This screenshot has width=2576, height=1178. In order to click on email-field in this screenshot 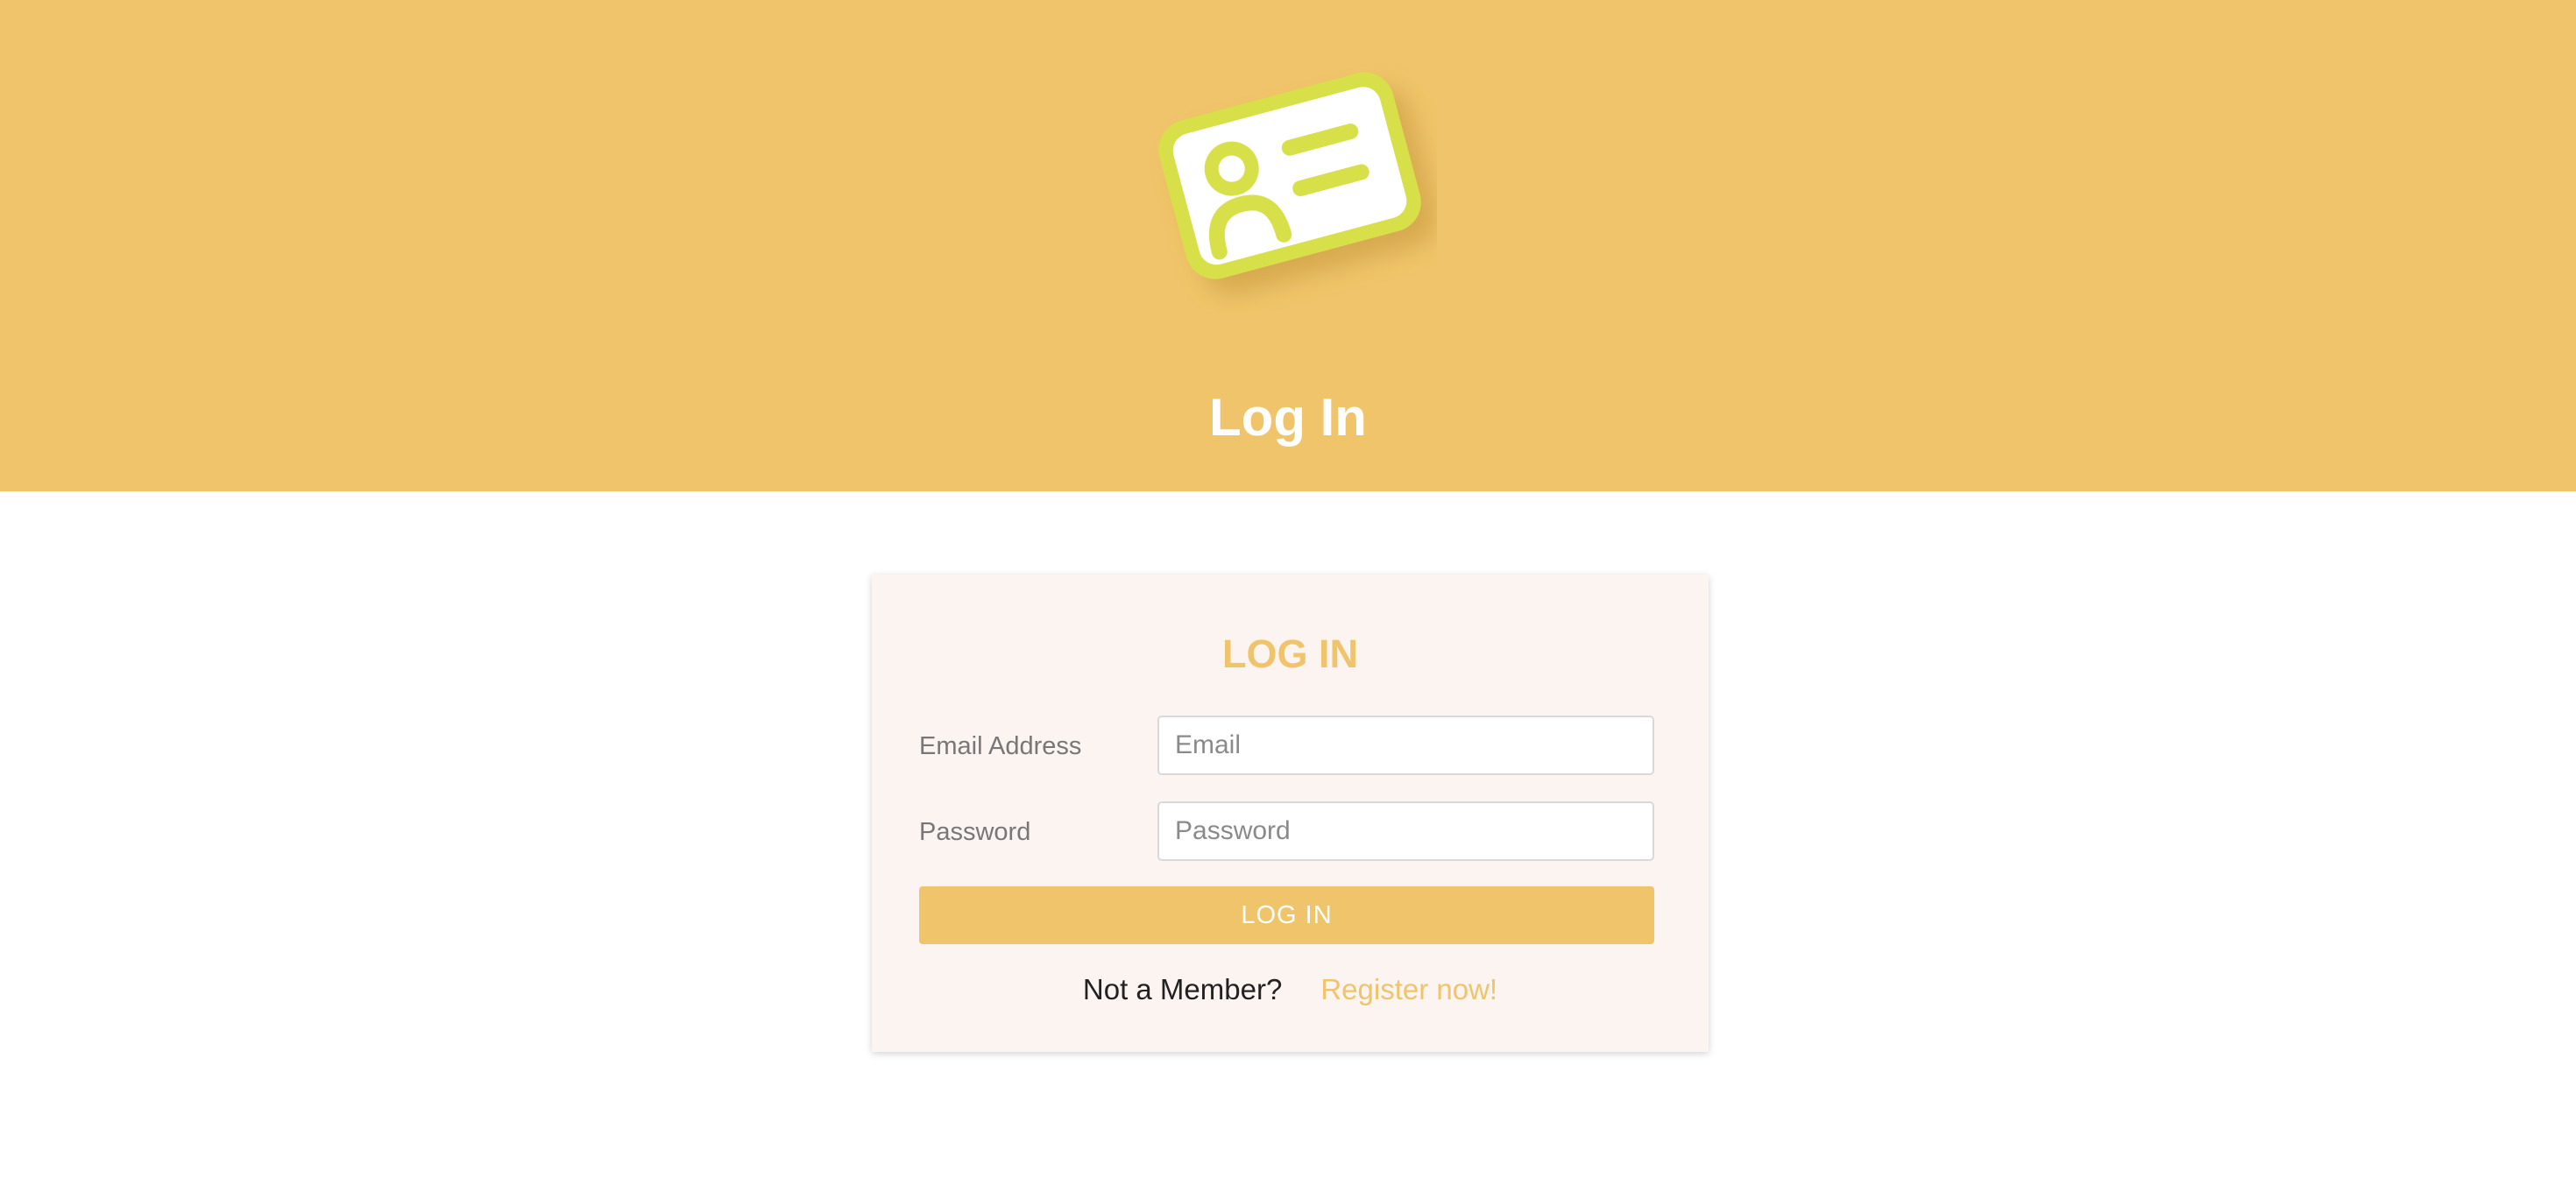, I will do `click(1405, 745)`.